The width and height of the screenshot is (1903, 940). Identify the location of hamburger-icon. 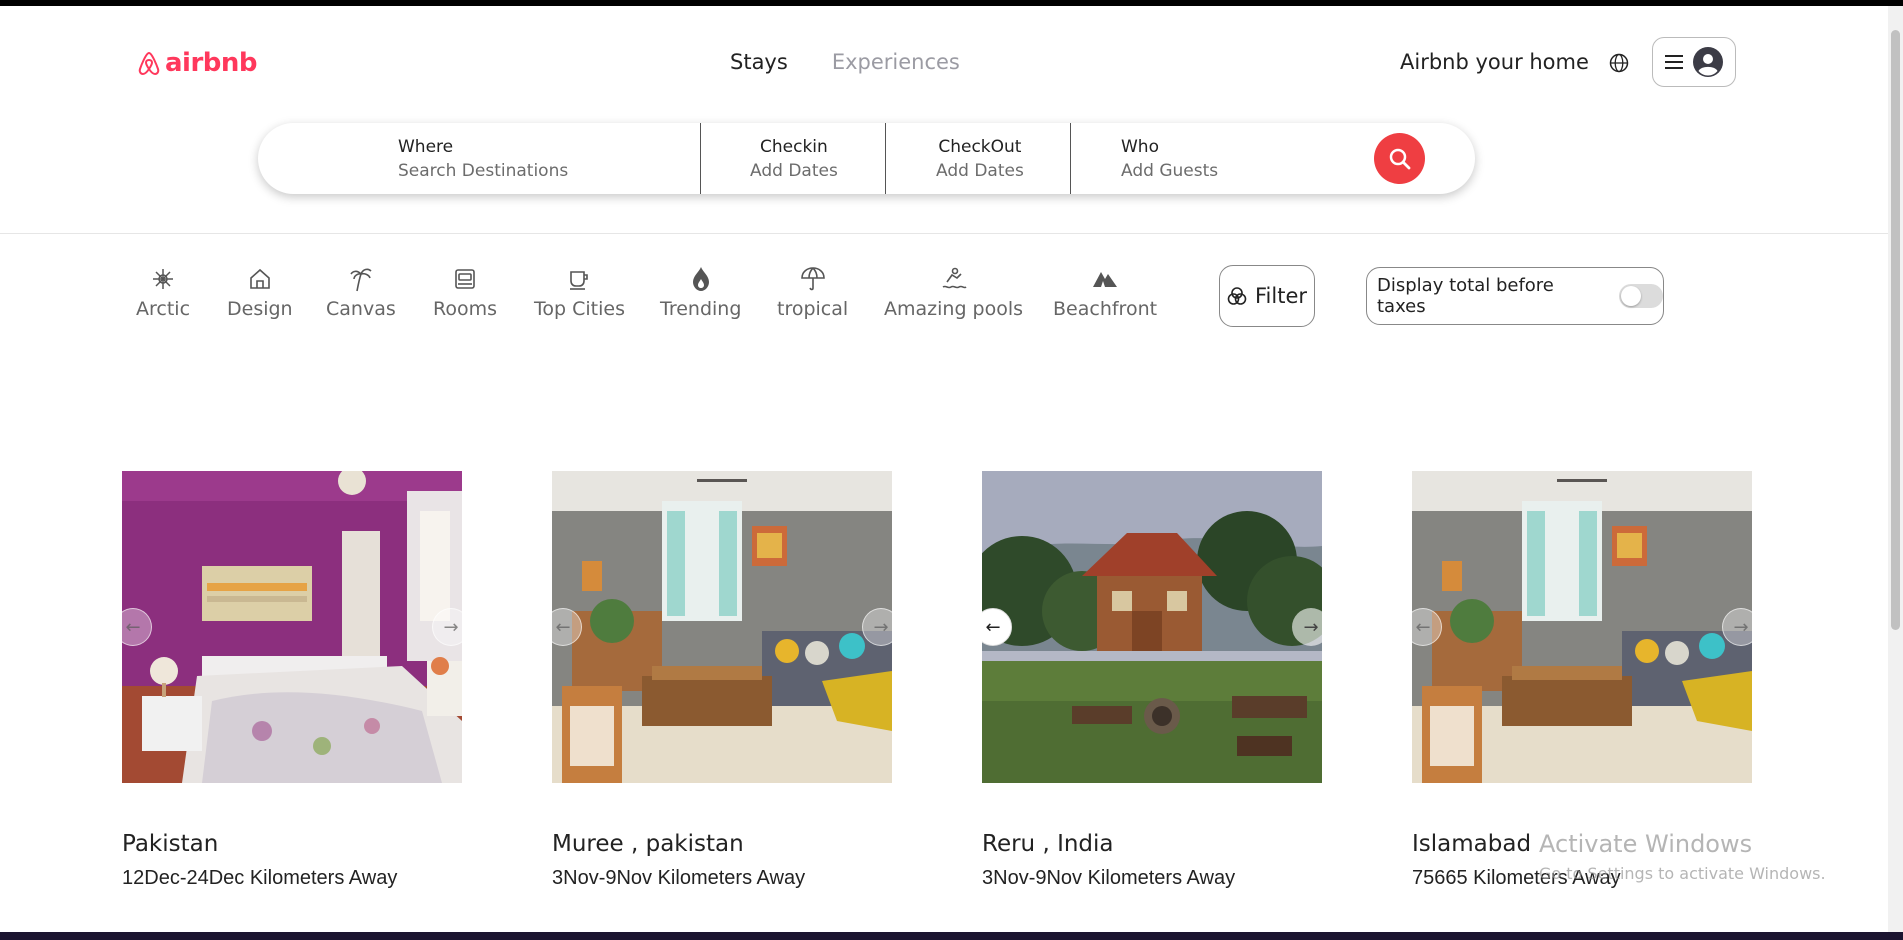
(1674, 62).